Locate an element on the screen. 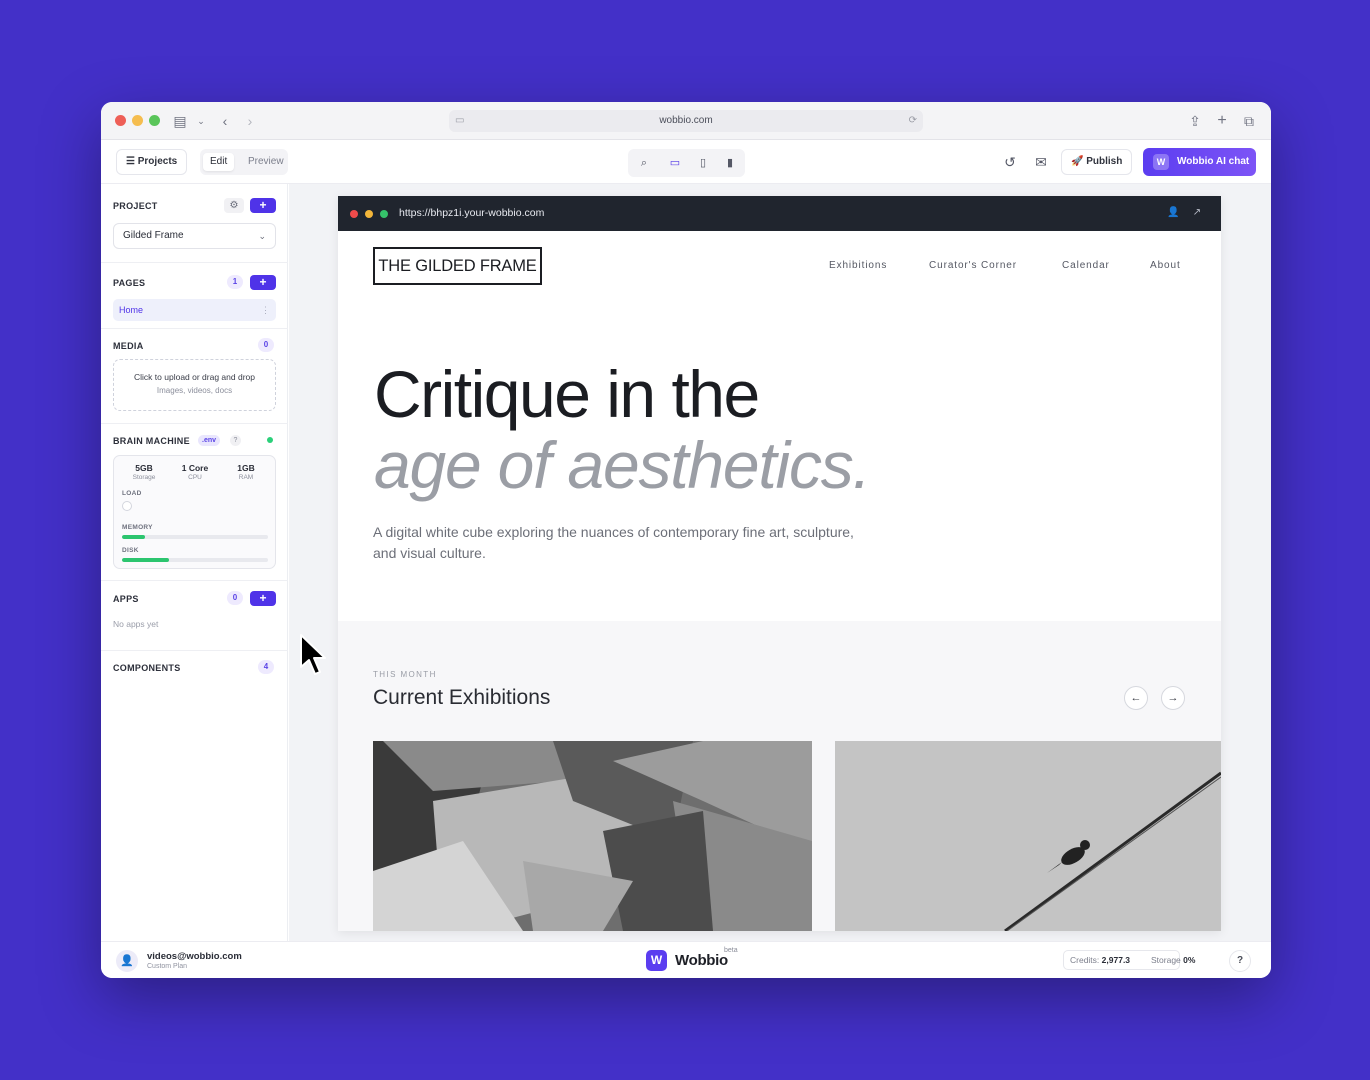  device-switcher: ⌕ ▭ ▯ ▮ is located at coordinates (686, 163).